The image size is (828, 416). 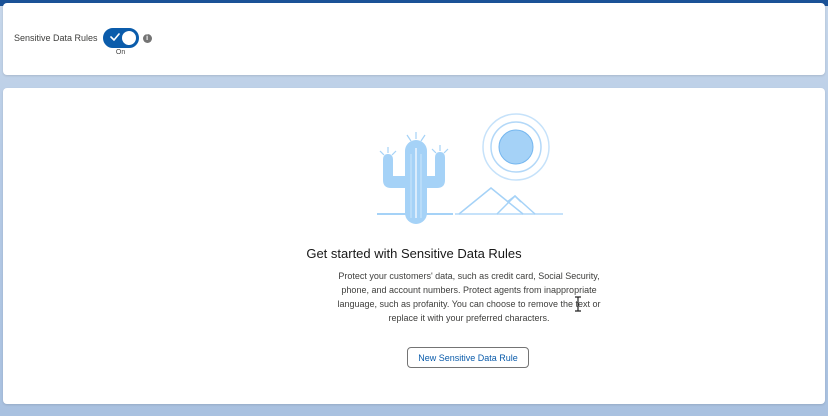 What do you see at coordinates (56, 38) in the screenshot?
I see `toggle-label: Sensitive Data Rules` at bounding box center [56, 38].